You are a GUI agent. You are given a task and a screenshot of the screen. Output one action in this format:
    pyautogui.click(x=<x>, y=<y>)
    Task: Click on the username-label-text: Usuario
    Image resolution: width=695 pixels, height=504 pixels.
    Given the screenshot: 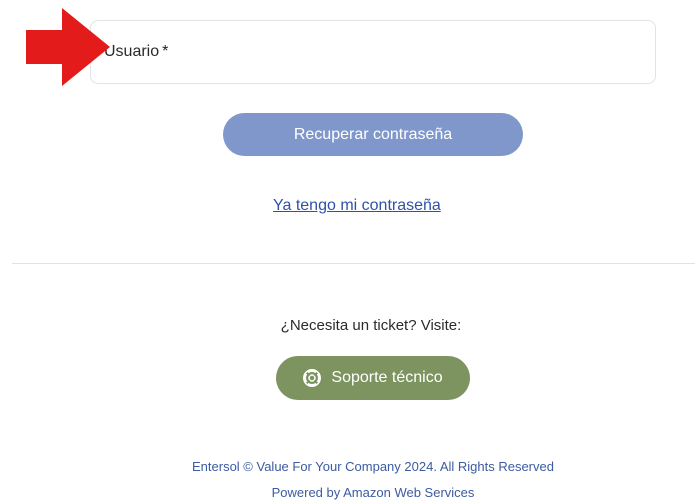 What is the action you would take?
    pyautogui.click(x=132, y=51)
    